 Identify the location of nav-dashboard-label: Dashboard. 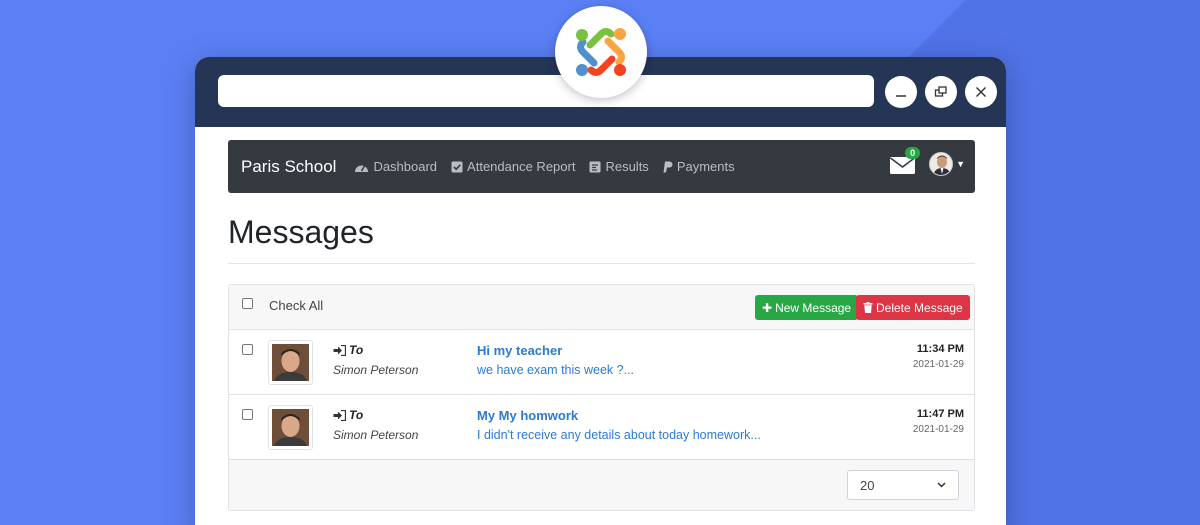
(405, 166).